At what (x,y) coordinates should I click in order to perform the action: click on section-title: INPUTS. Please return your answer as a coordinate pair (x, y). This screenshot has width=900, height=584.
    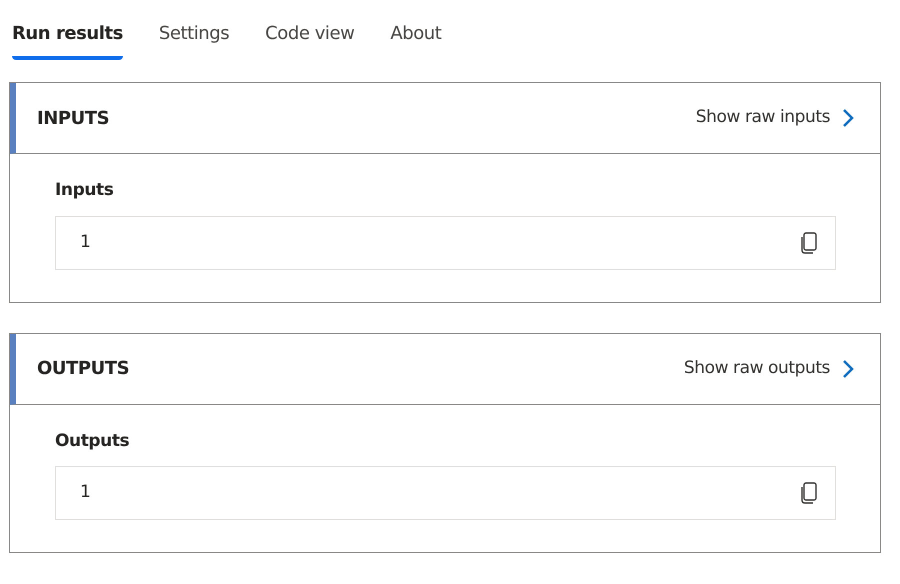
    Looking at the image, I should click on (73, 118).